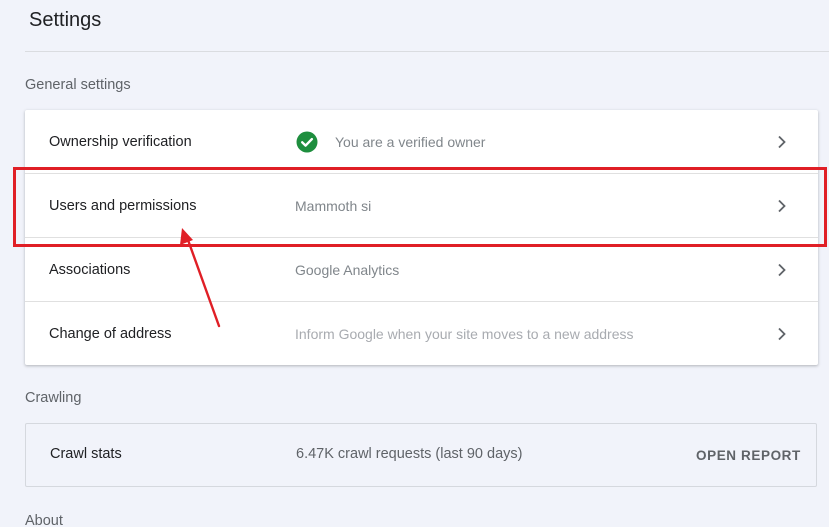 Image resolution: width=829 pixels, height=527 pixels. What do you see at coordinates (44, 520) in the screenshot?
I see `section-label-about: About` at bounding box center [44, 520].